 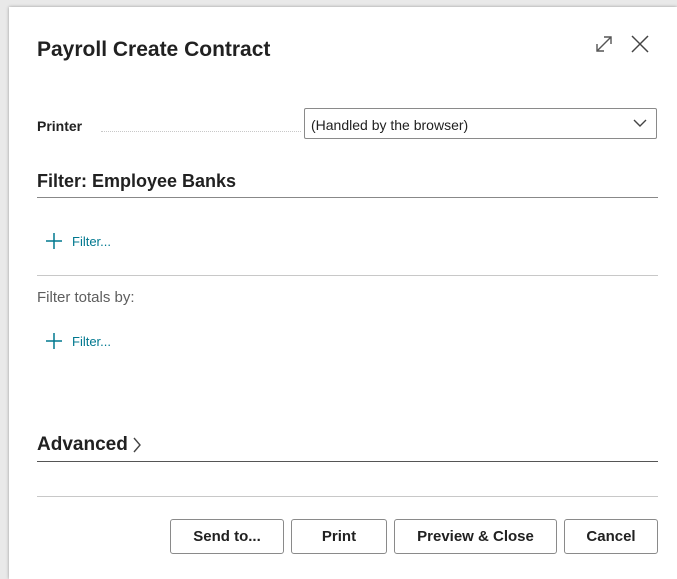 What do you see at coordinates (390, 125) in the screenshot?
I see `printer-select-value: (Handled by the browser)` at bounding box center [390, 125].